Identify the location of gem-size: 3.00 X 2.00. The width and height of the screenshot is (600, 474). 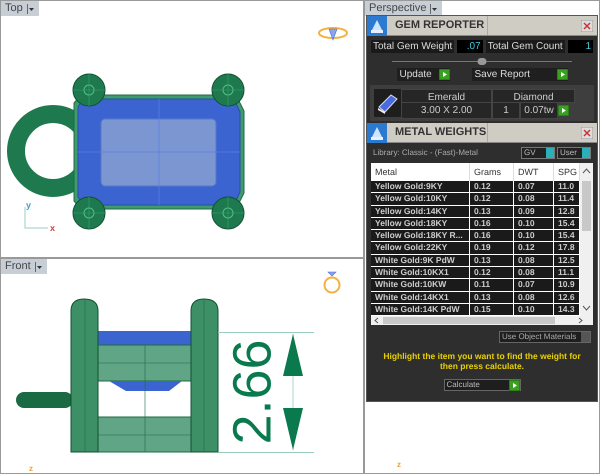
(446, 110).